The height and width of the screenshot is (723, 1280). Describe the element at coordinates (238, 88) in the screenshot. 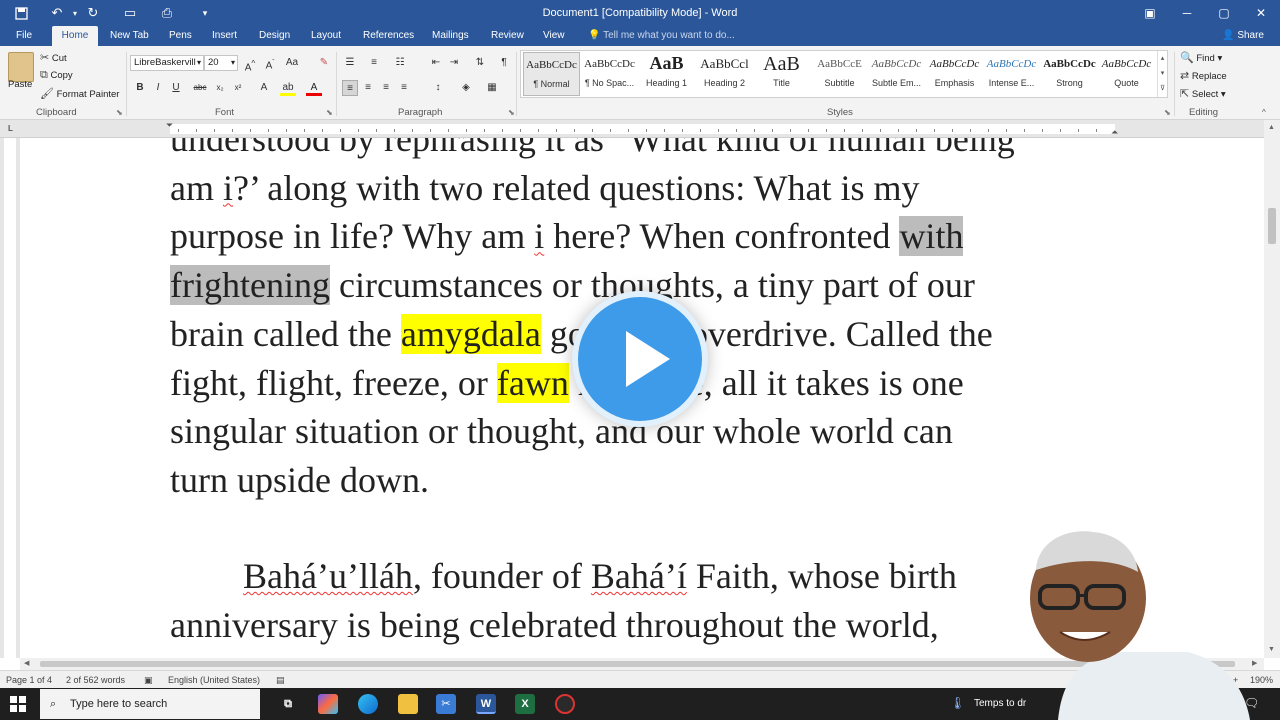

I see `superscript-icon: x²` at that location.